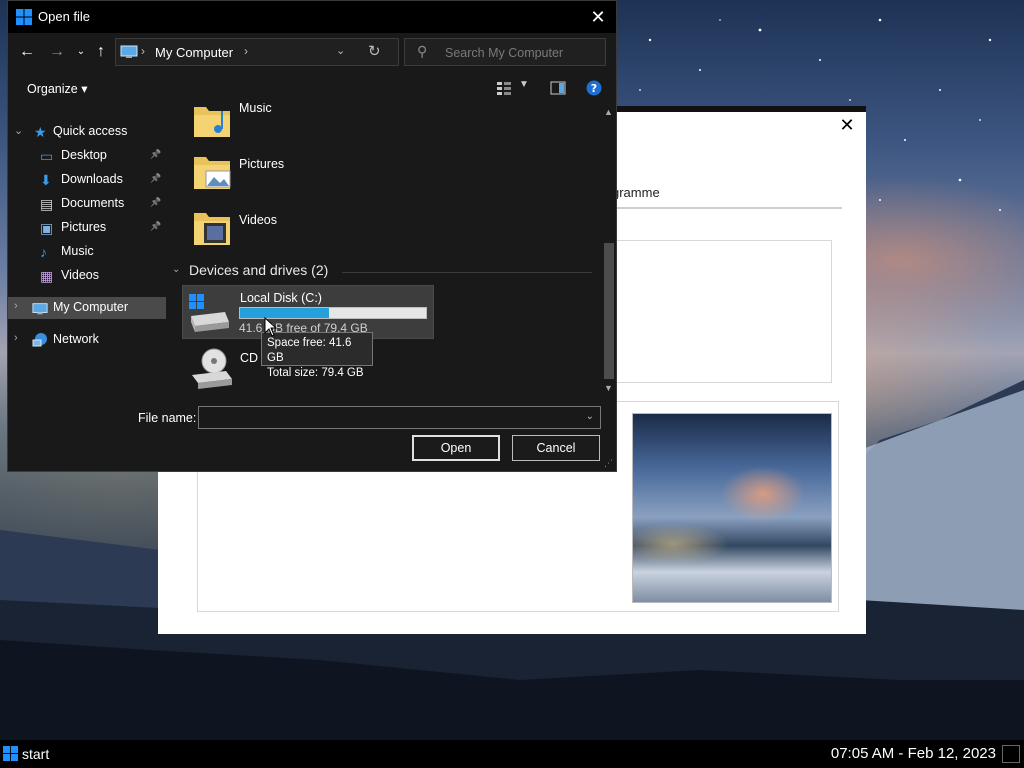 The height and width of the screenshot is (768, 1024). Describe the element at coordinates (271, 327) in the screenshot. I see `mouse-pointer-icon` at that location.